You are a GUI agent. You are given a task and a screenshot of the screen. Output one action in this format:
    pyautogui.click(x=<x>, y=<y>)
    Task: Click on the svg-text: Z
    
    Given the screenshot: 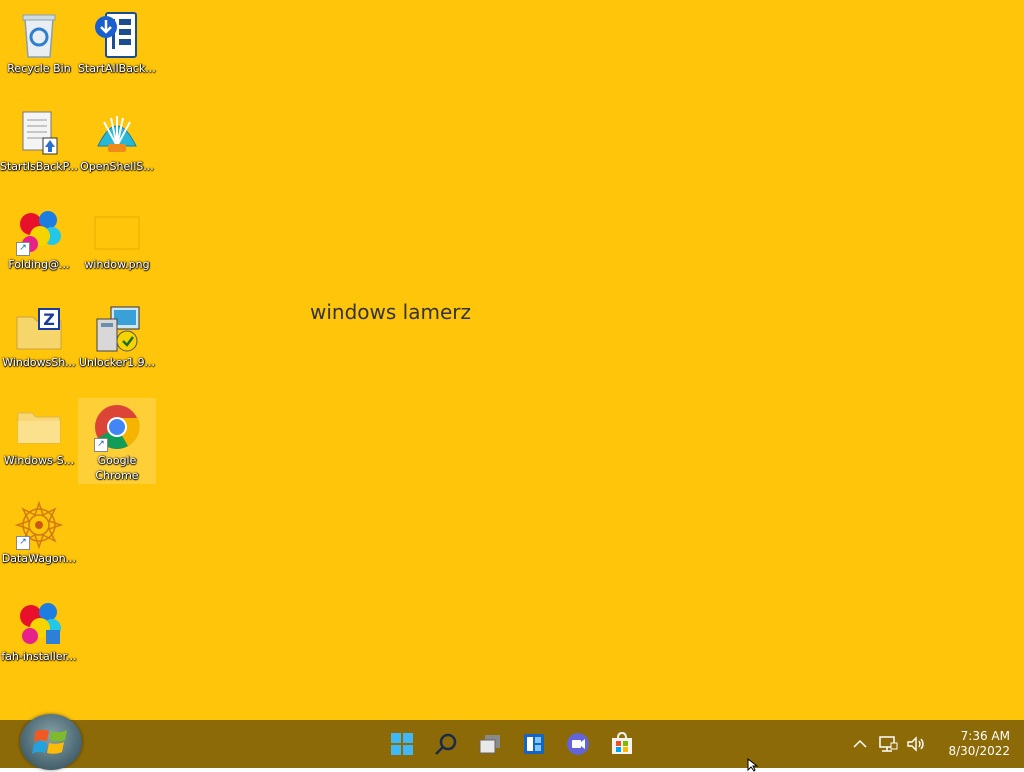 What is the action you would take?
    pyautogui.click(x=49, y=319)
    